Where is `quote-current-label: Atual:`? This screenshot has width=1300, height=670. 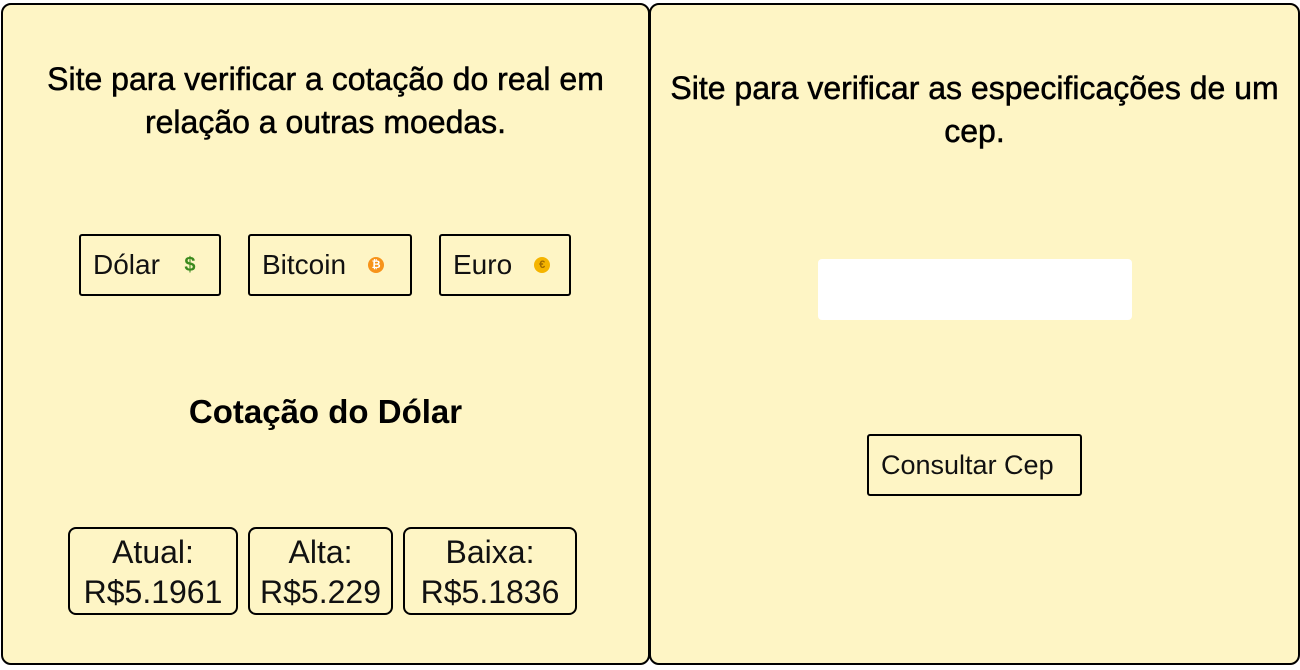
quote-current-label: Atual: is located at coordinates (153, 552).